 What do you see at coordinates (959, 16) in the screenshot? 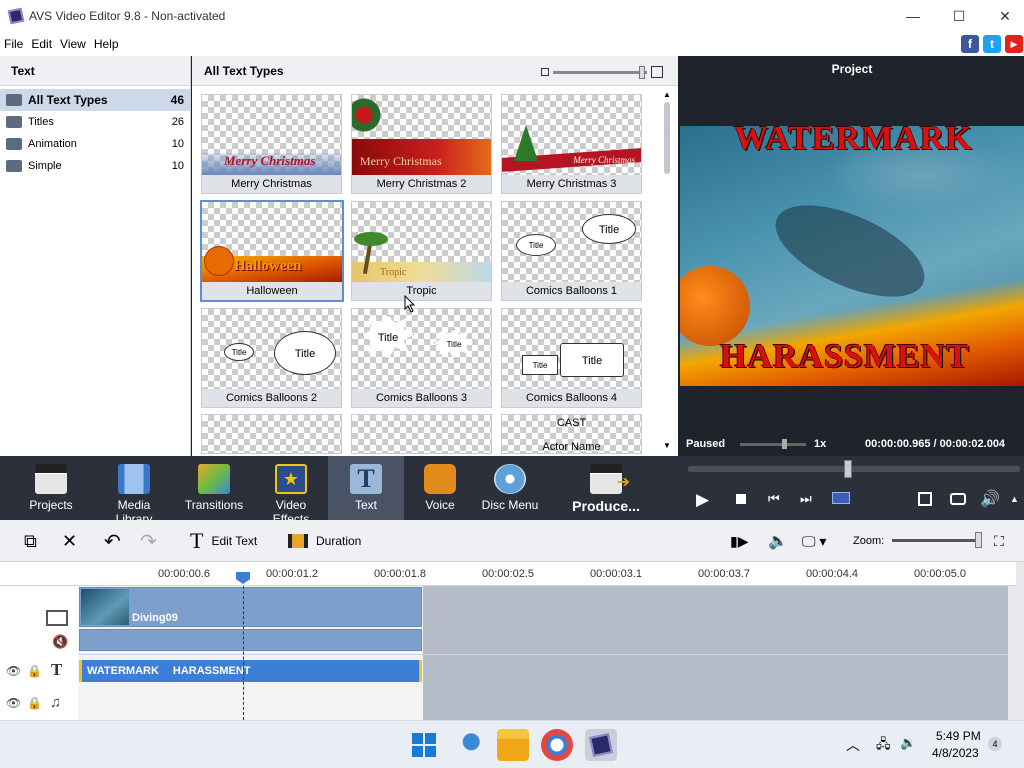
I see `maximize-button: ☐` at bounding box center [959, 16].